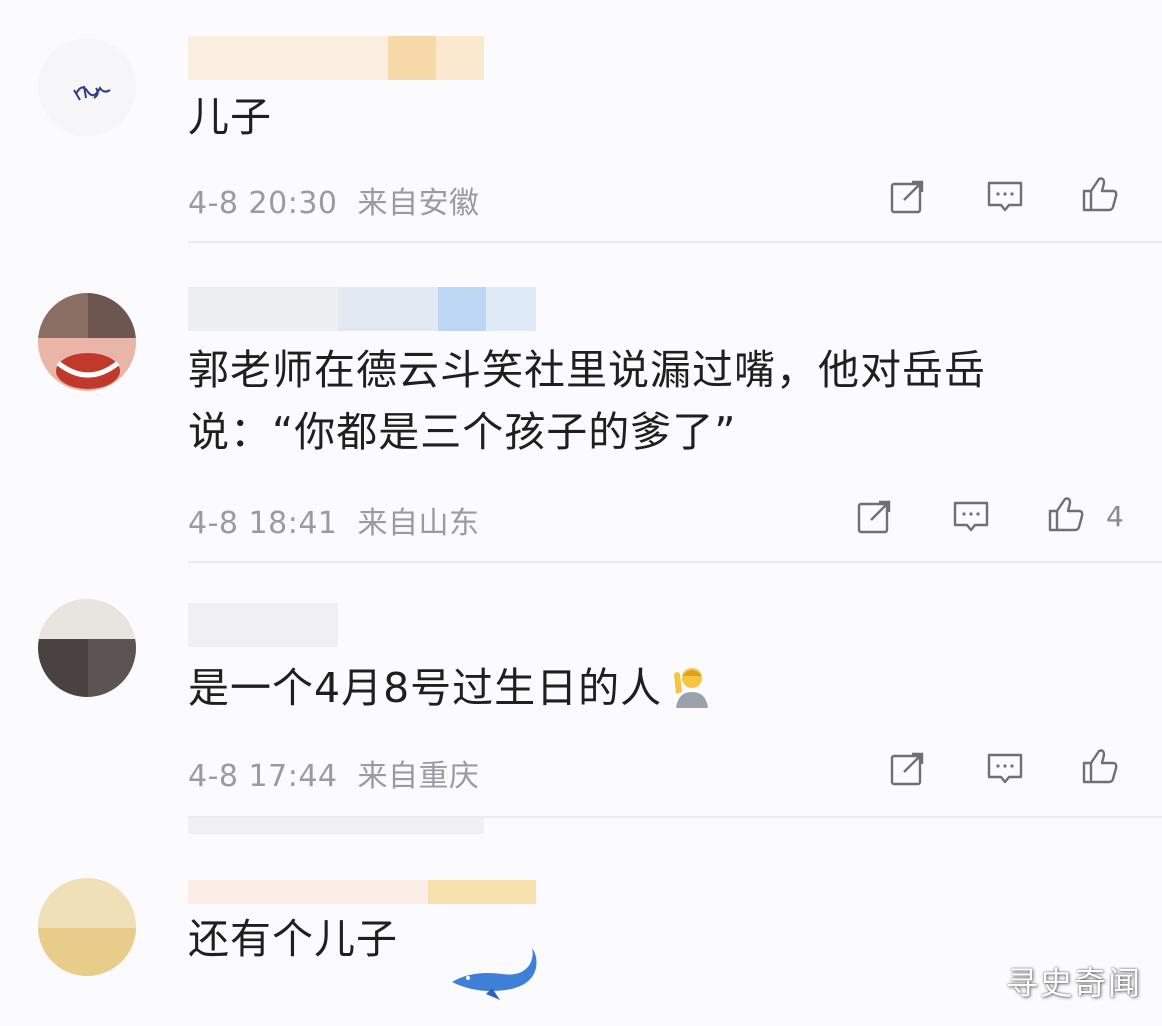 Image resolution: width=1162 pixels, height=1026 pixels. Describe the element at coordinates (263, 203) in the screenshot. I see `comment-time: 4-8 20:30` at that location.